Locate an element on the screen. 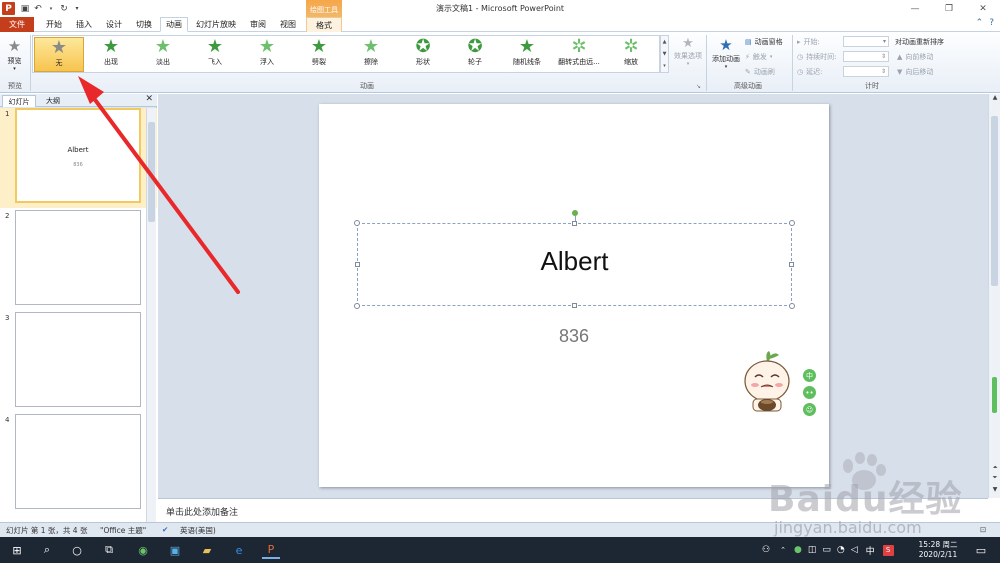 Image resolution: width=1000 pixels, height=563 pixels. tray-app-icon: ◫ is located at coordinates (812, 550).